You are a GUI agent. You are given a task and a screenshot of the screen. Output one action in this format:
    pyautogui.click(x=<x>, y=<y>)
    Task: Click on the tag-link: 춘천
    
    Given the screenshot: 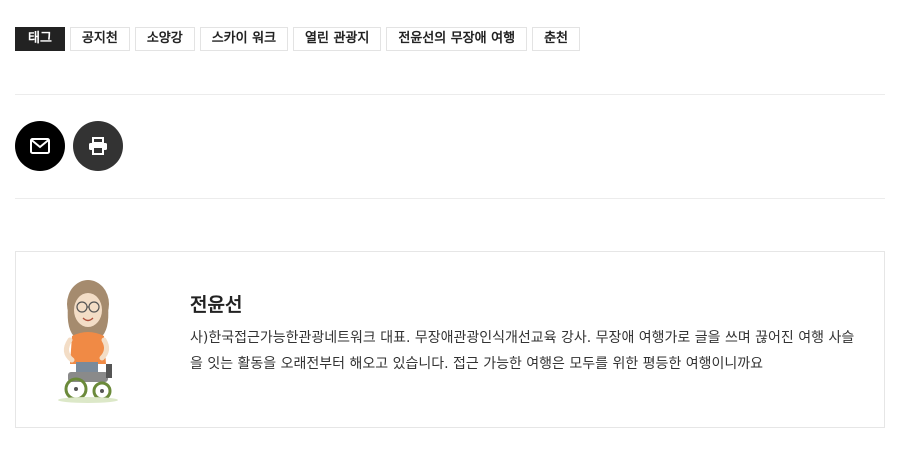 What is the action you would take?
    pyautogui.click(x=556, y=39)
    